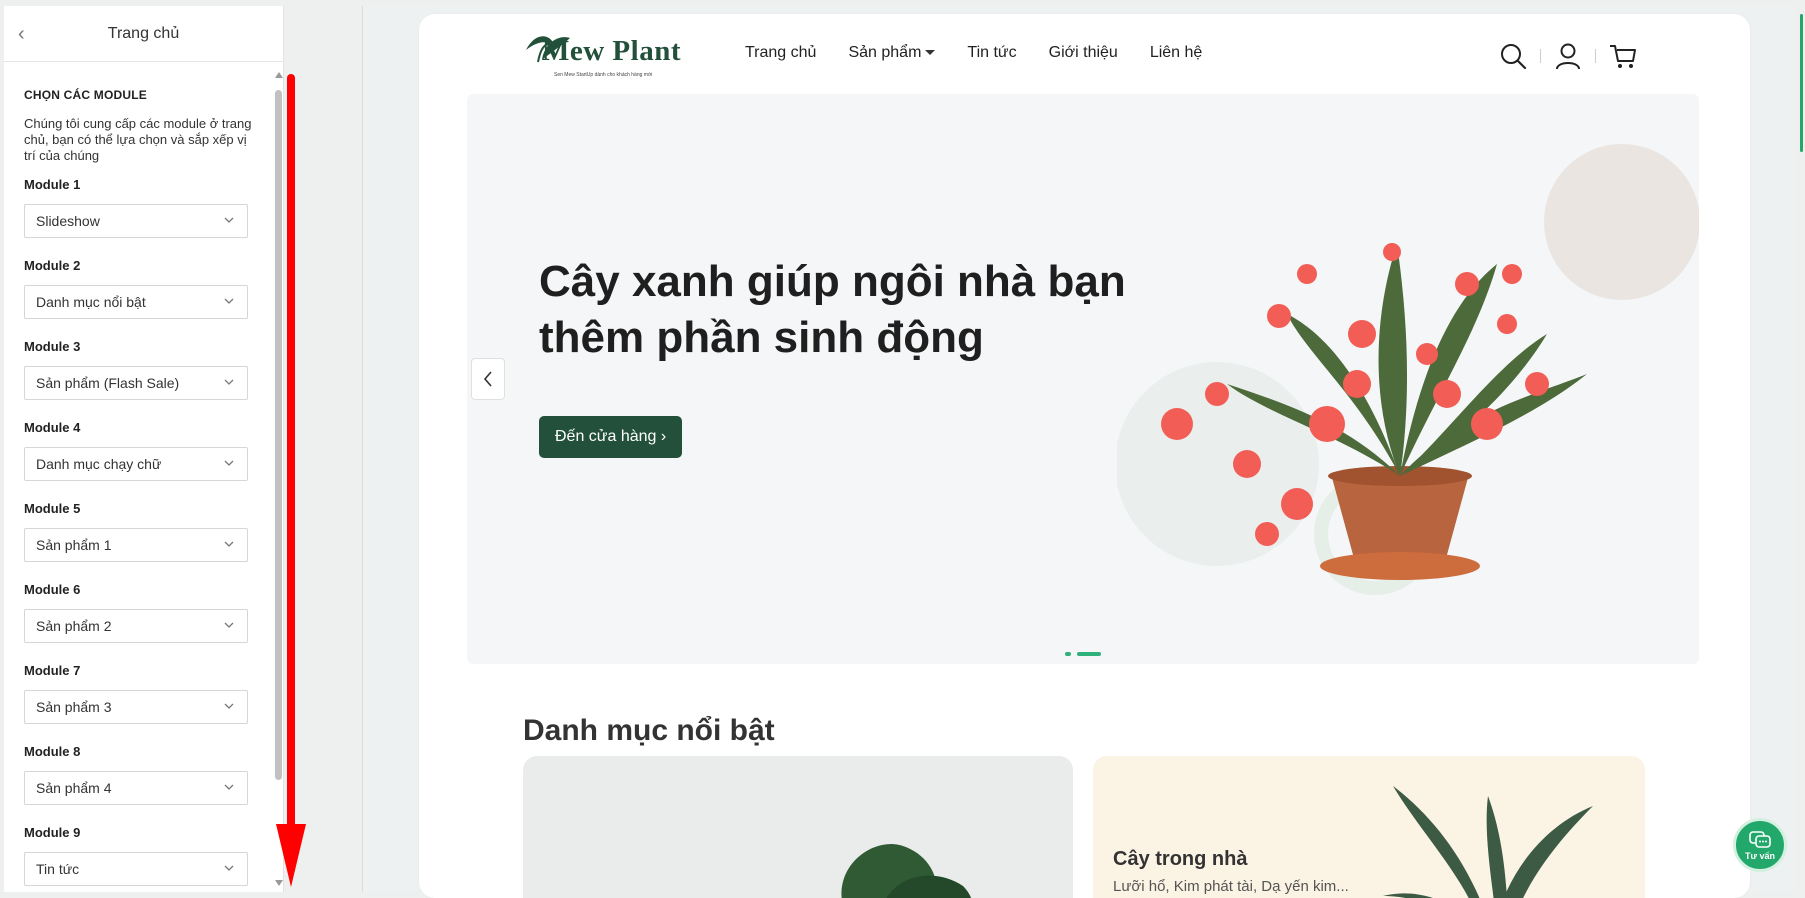 This screenshot has height=898, width=1805. What do you see at coordinates (780, 53) in the screenshot?
I see `nav-item: Trang chủ` at bounding box center [780, 53].